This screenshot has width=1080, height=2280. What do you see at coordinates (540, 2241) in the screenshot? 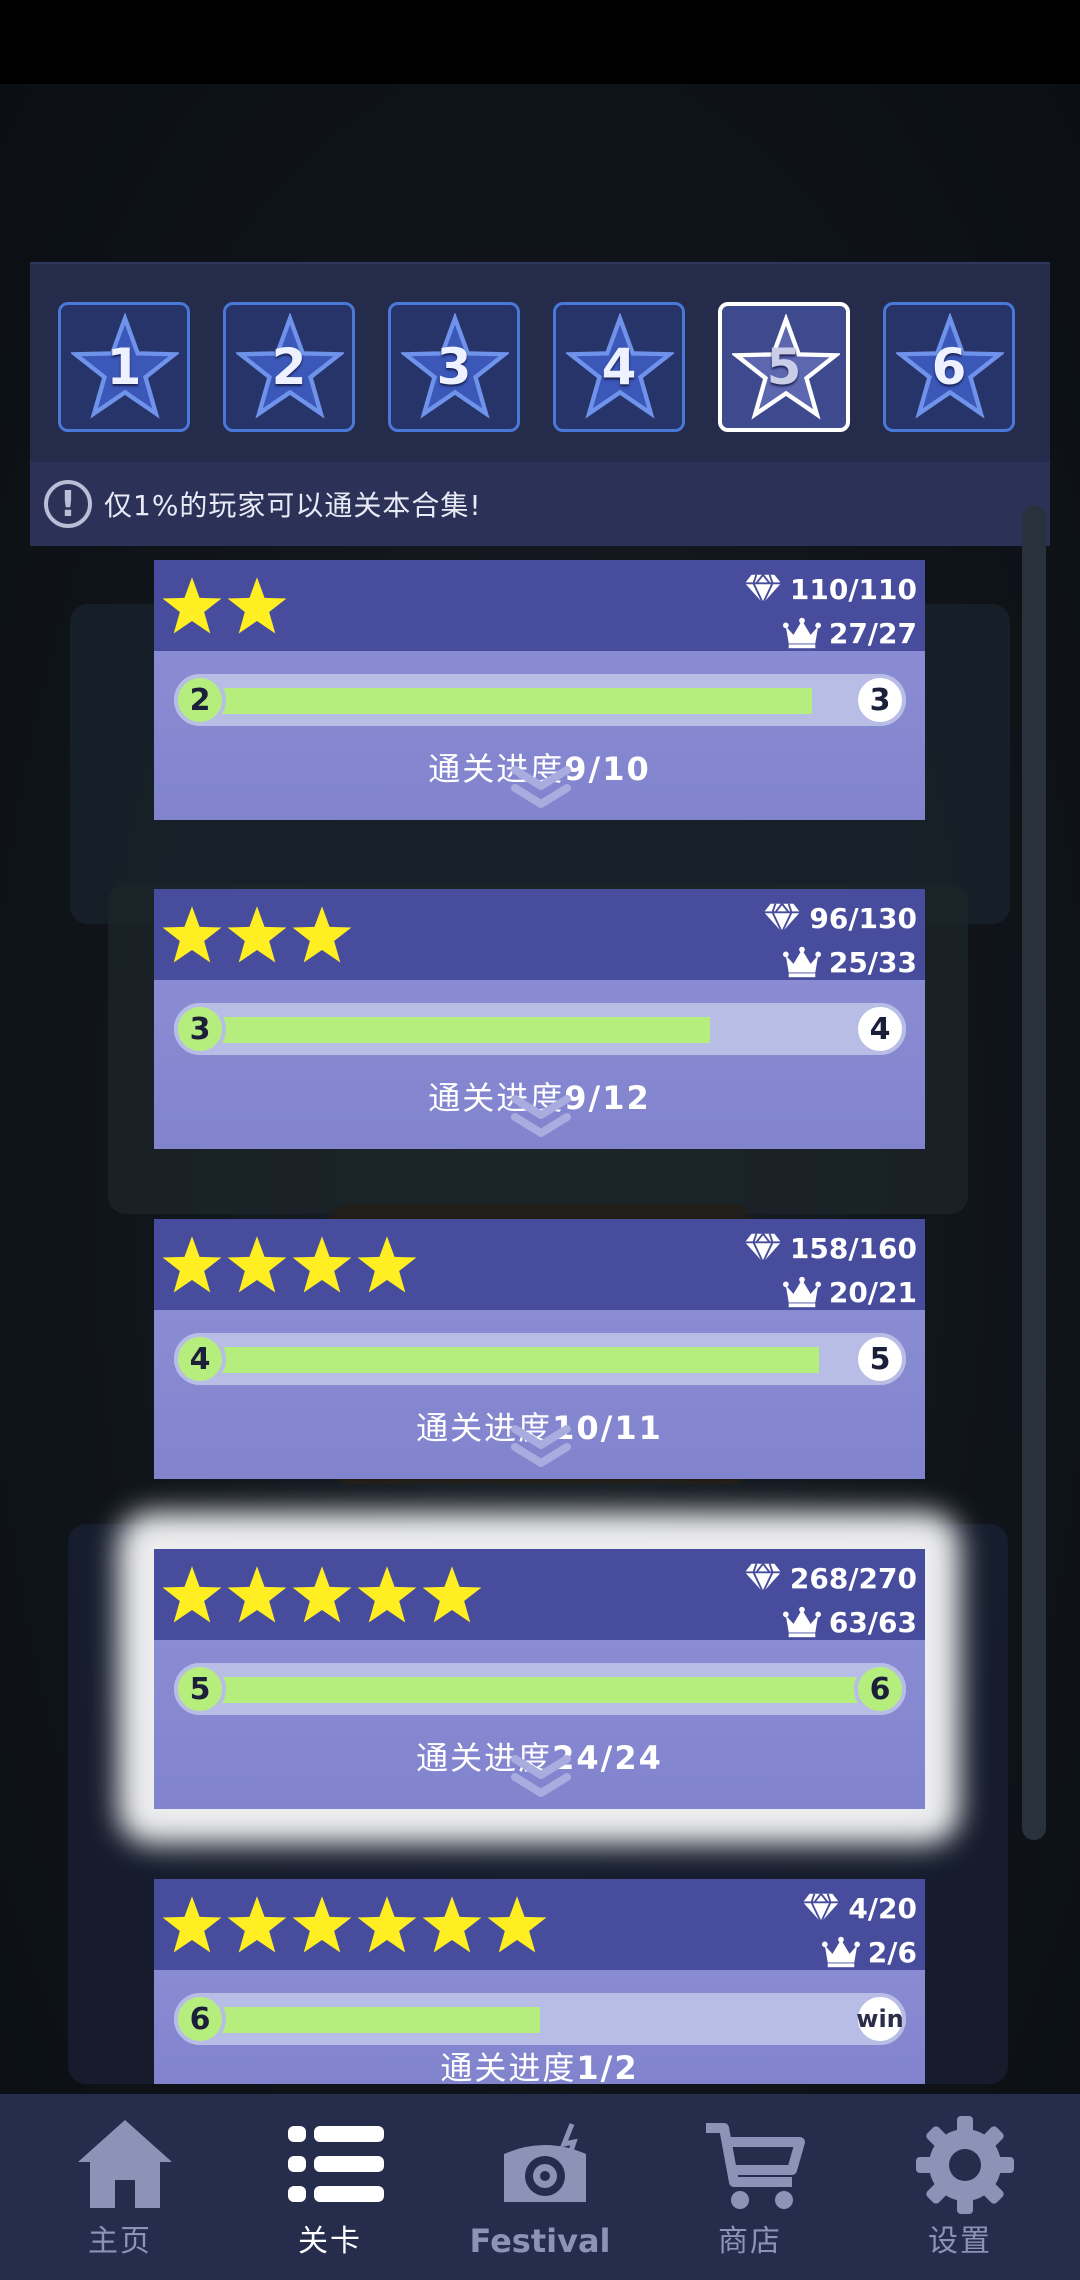
I see `nav-label: Festival` at bounding box center [540, 2241].